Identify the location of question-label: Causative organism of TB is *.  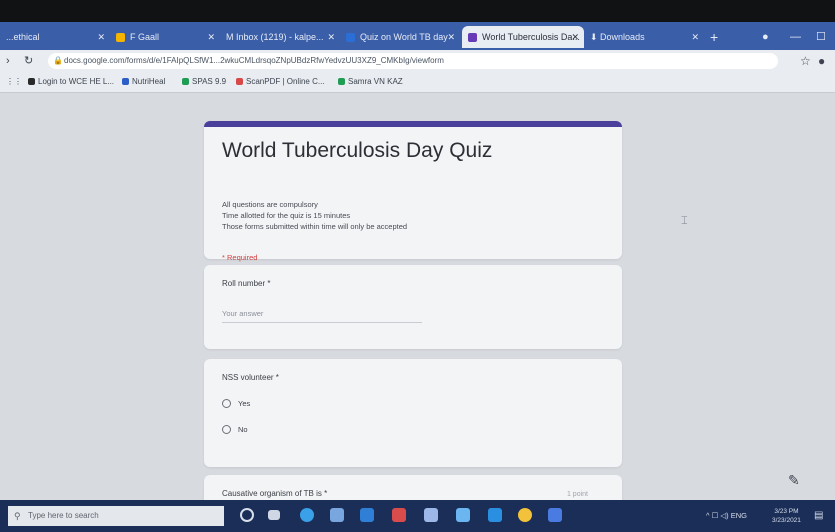
(275, 493).